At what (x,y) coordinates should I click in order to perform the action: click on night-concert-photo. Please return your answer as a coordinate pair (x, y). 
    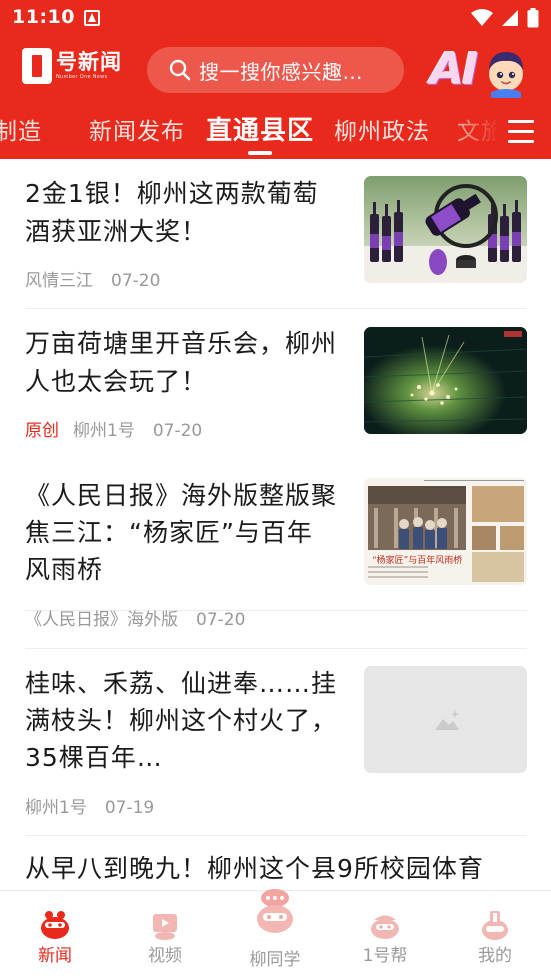
    Looking at the image, I should click on (445, 380).